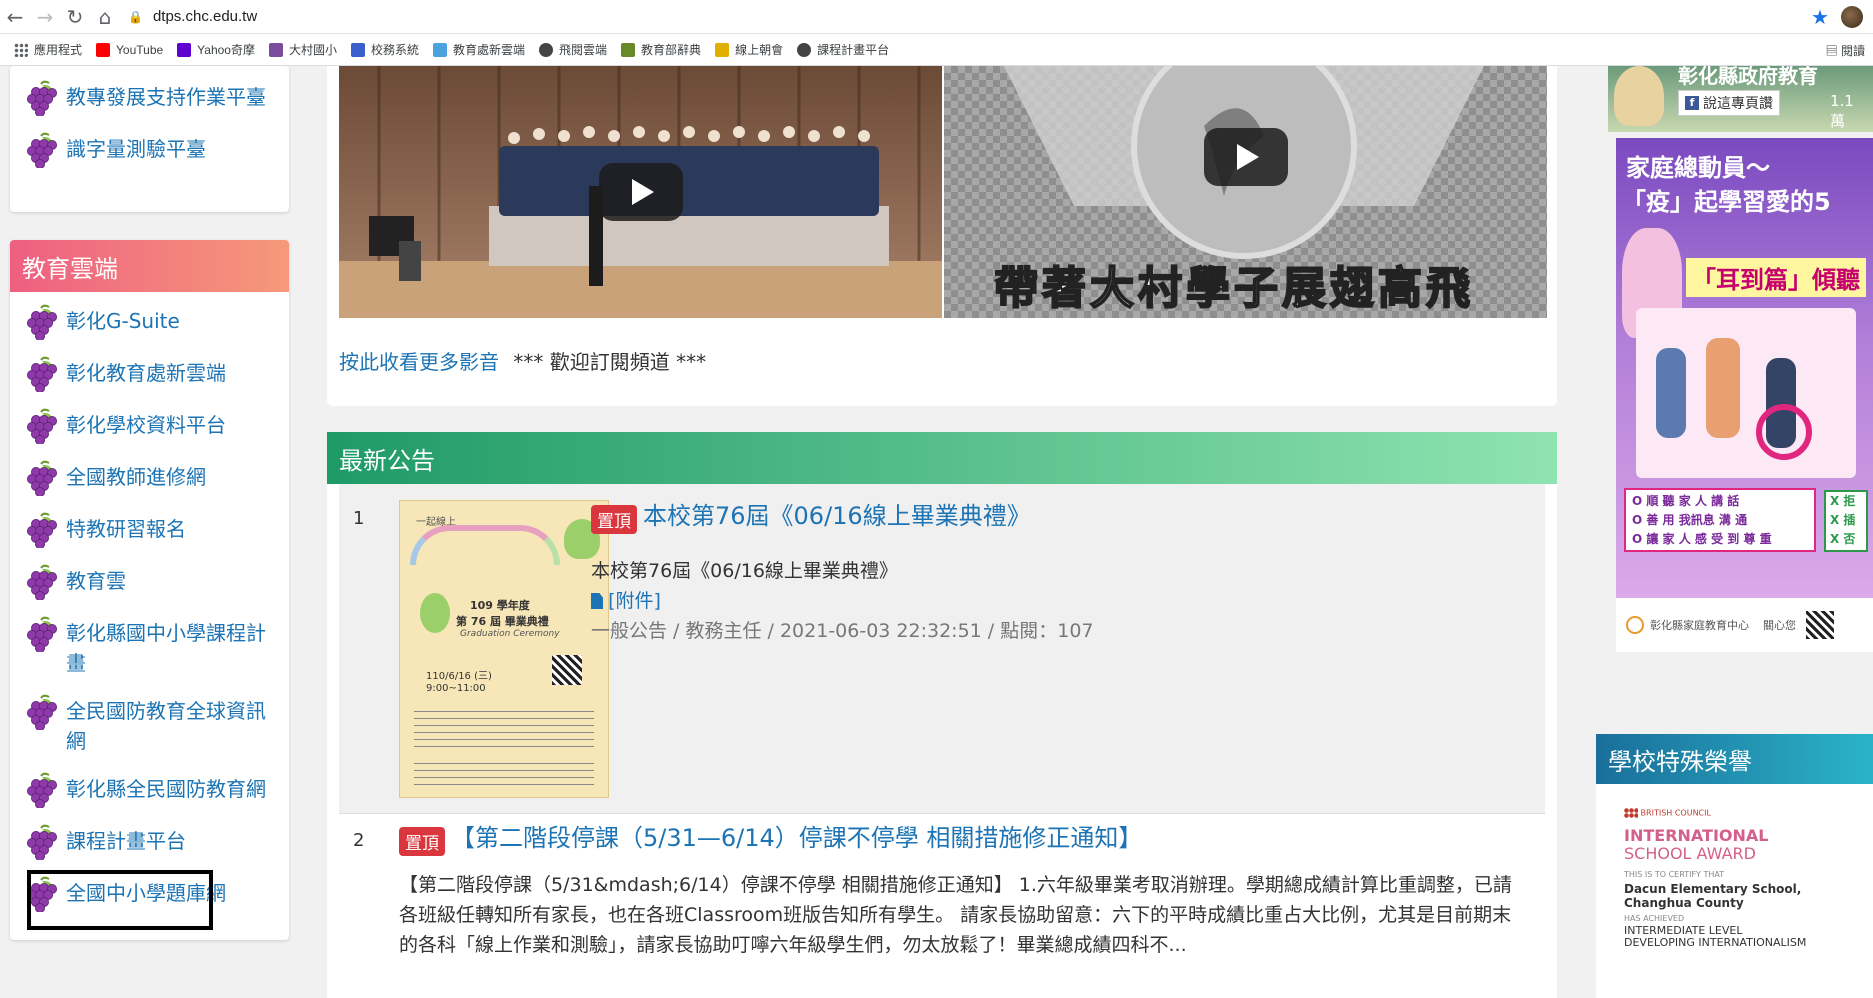  What do you see at coordinates (149, 426) in the screenshot?
I see `sidebar-link: 彰化學校資料平台` at bounding box center [149, 426].